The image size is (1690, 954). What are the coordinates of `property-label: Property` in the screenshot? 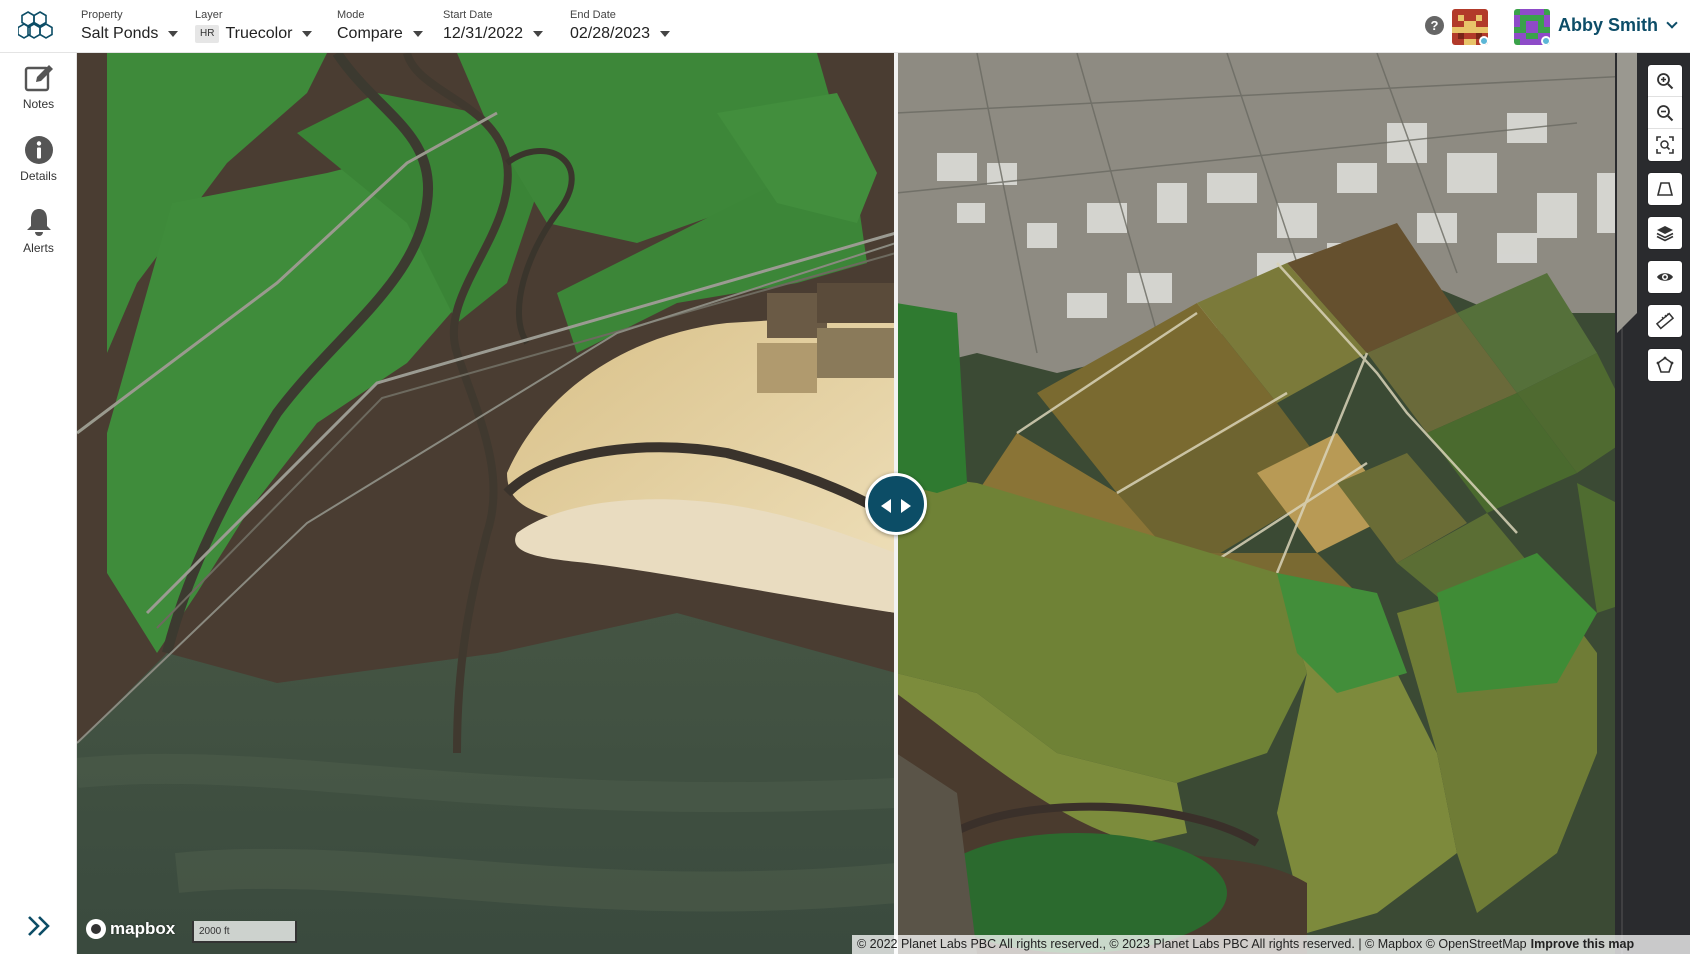 It's located at (102, 15).